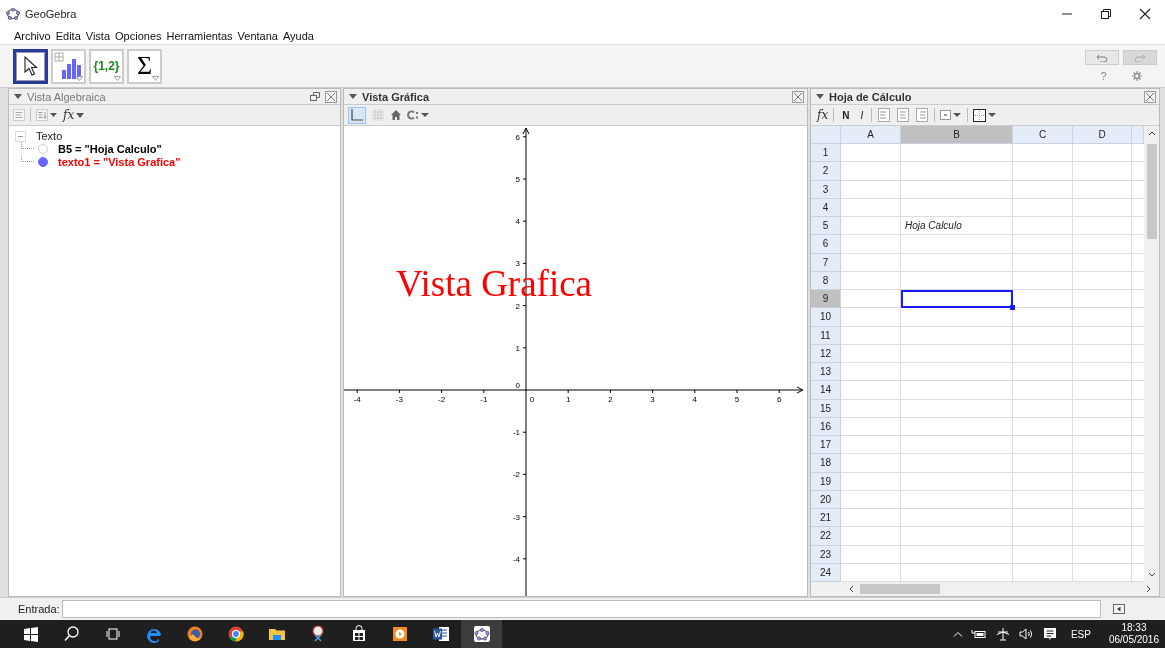 Image resolution: width=1165 pixels, height=648 pixels. What do you see at coordinates (74, 115) in the screenshot?
I see `function-menu-button: fx` at bounding box center [74, 115].